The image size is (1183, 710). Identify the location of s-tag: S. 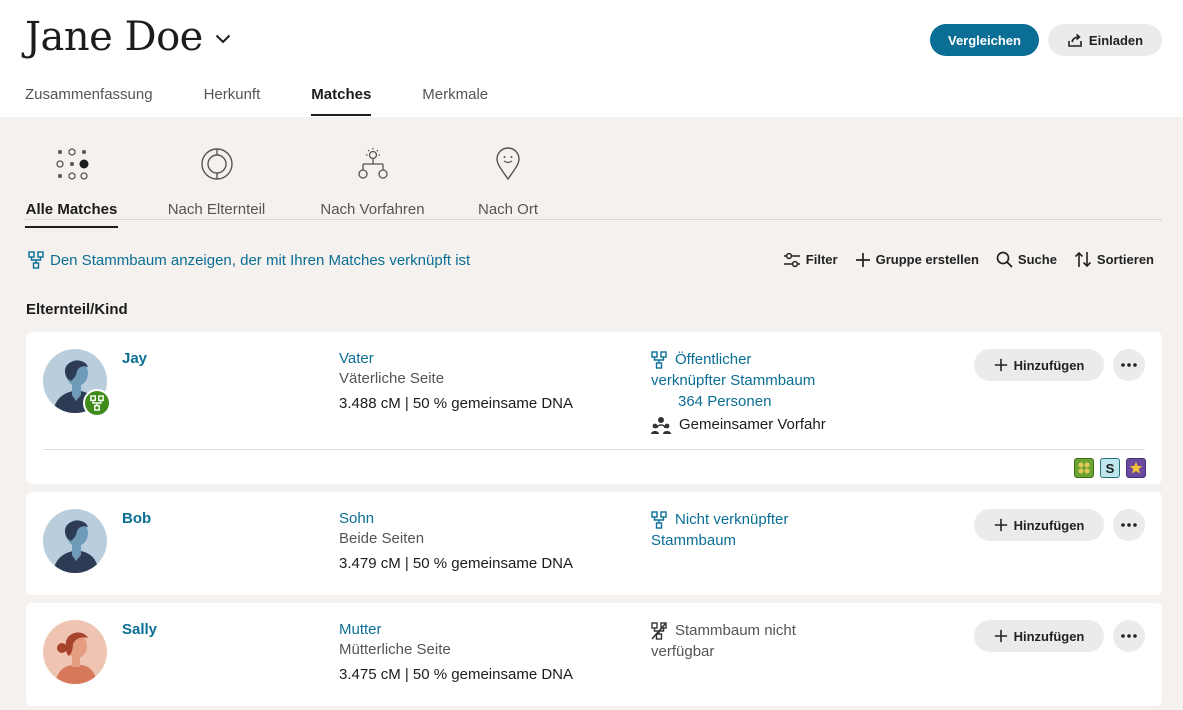
(1110, 468).